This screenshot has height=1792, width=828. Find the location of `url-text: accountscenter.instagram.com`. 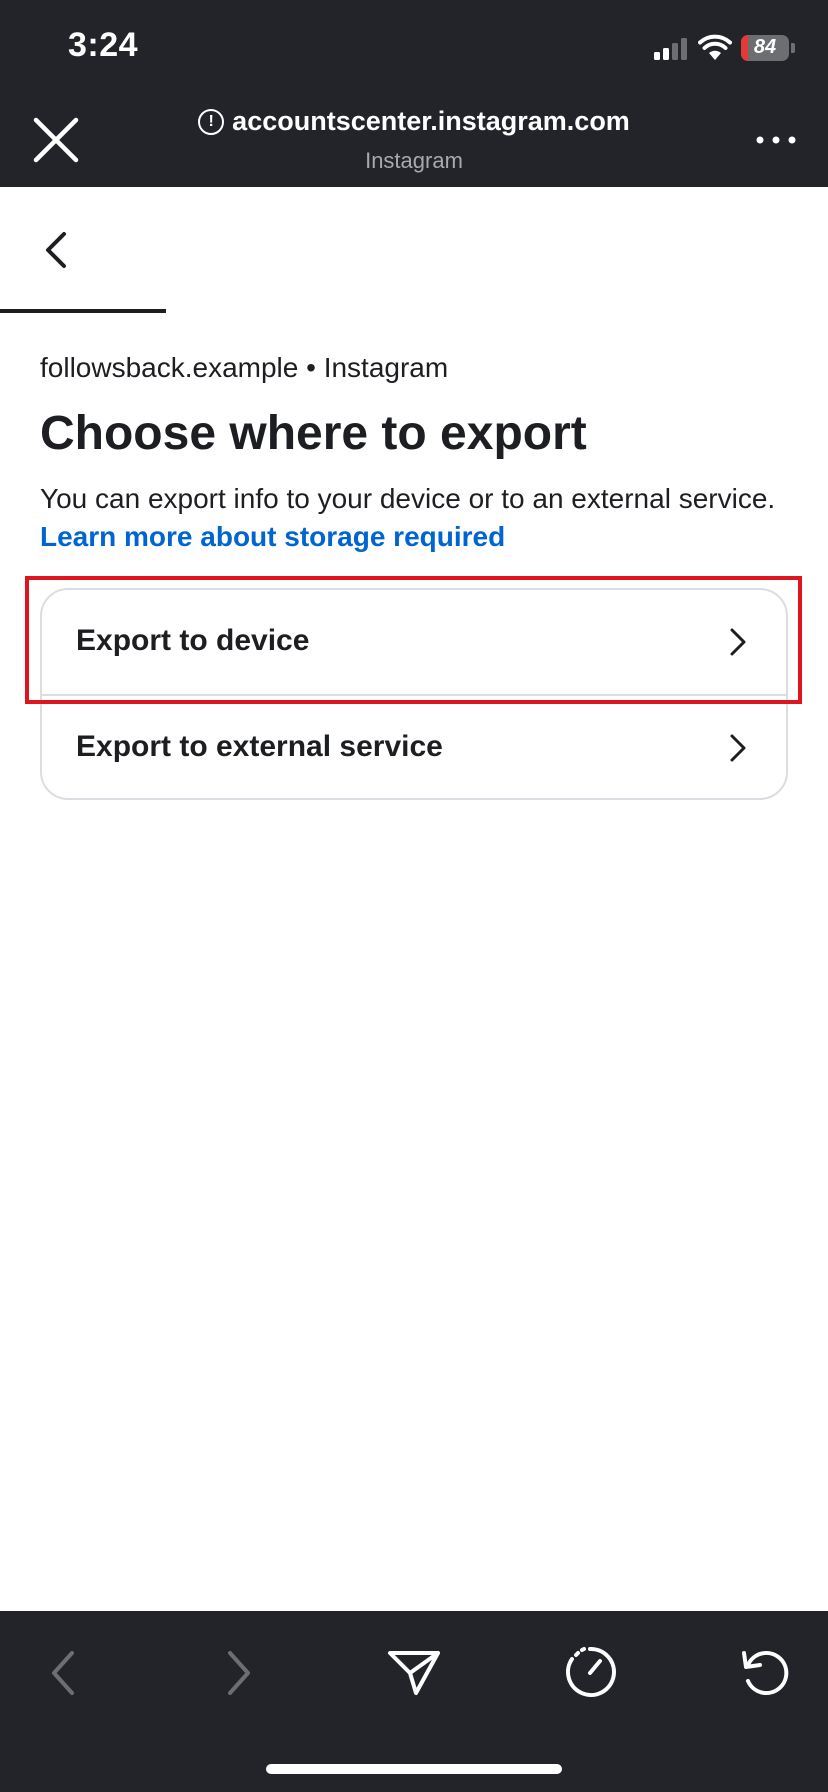

url-text: accountscenter.instagram.com is located at coordinates (431, 121).